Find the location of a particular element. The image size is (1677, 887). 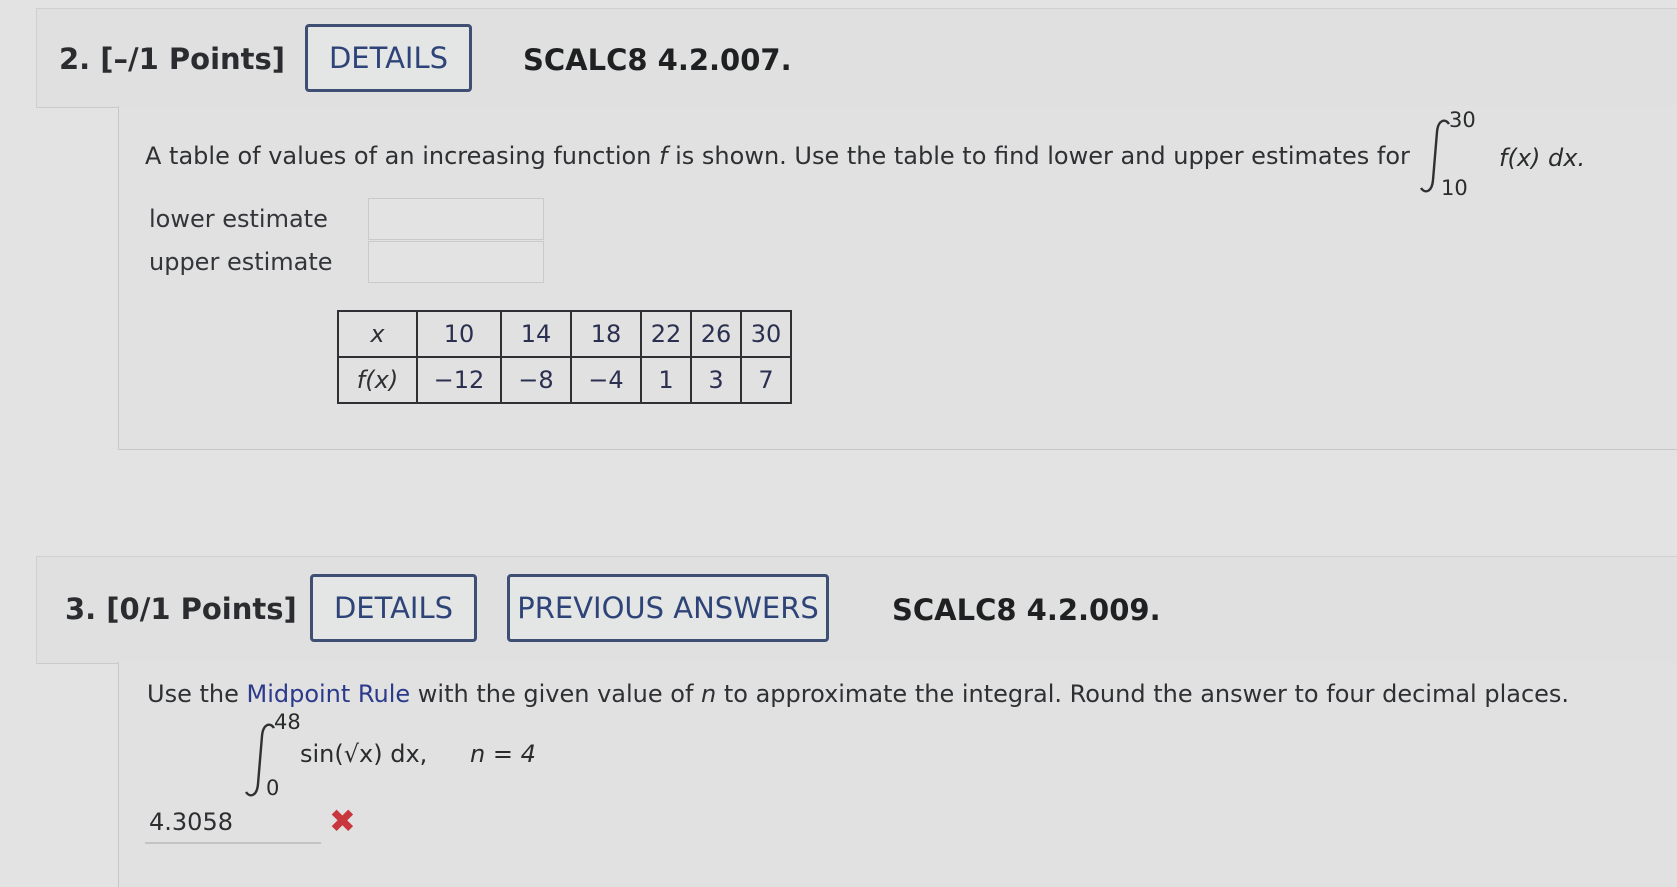

details-button-q3: DETAILS is located at coordinates (393, 608).